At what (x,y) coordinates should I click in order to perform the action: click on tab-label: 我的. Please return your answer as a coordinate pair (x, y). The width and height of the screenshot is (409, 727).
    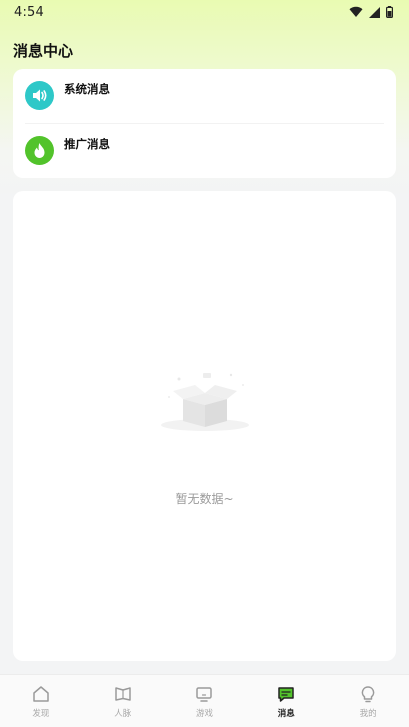
    Looking at the image, I should click on (368, 714).